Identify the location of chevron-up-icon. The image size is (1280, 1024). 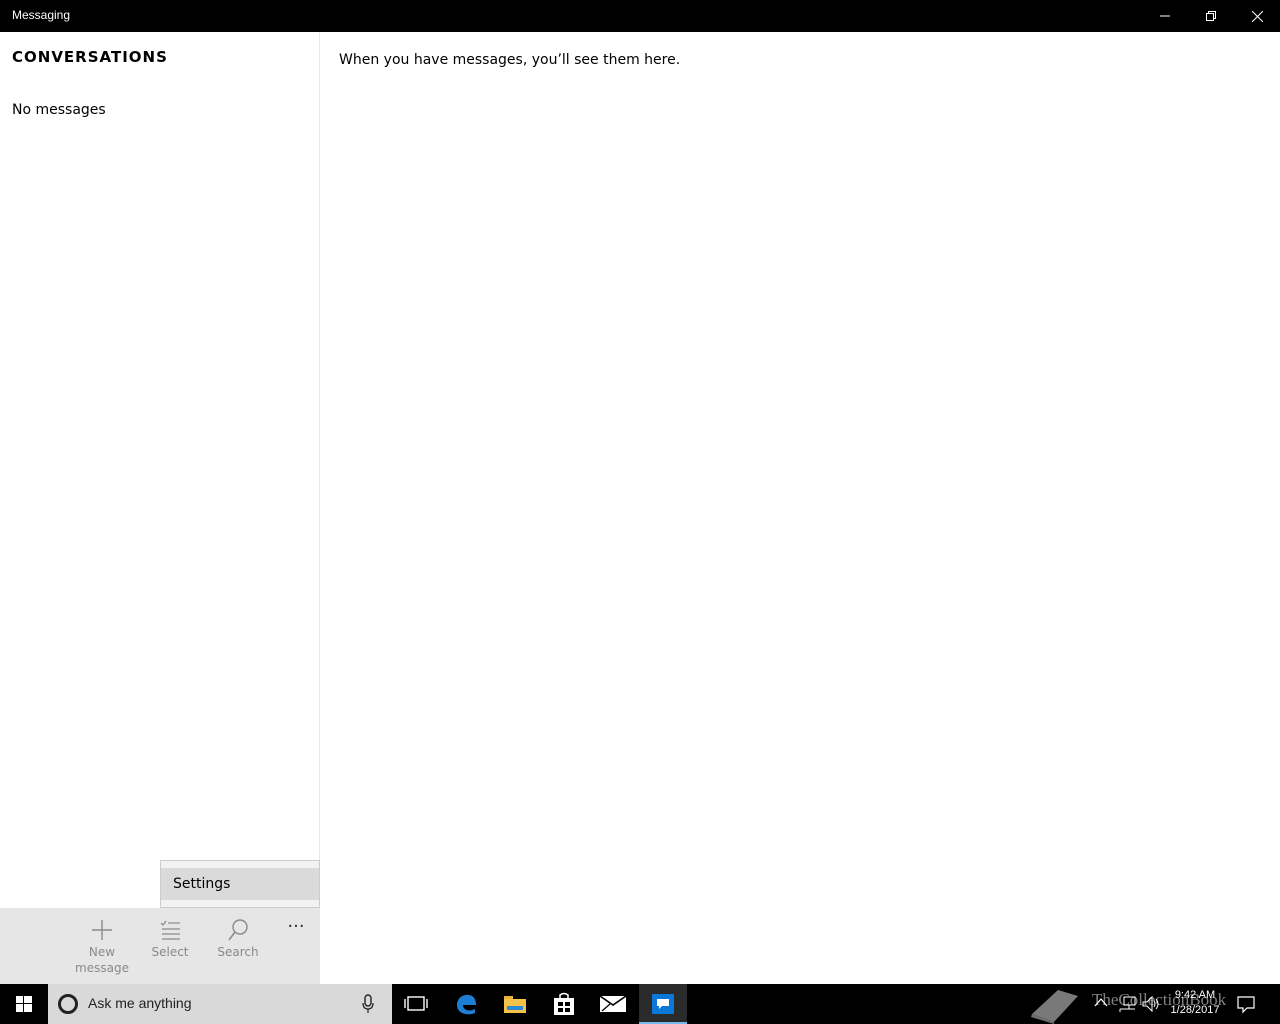
(1101, 1003).